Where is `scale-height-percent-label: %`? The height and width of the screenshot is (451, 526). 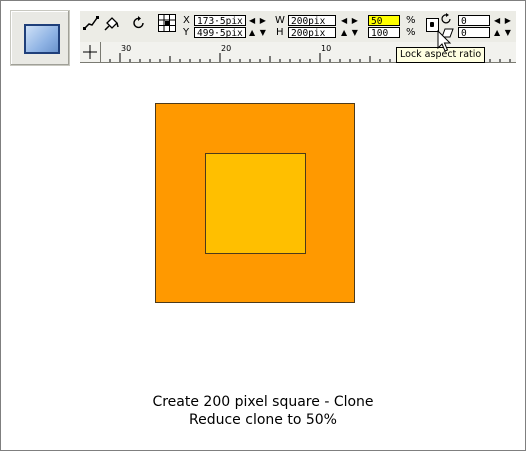 scale-height-percent-label: % is located at coordinates (411, 32).